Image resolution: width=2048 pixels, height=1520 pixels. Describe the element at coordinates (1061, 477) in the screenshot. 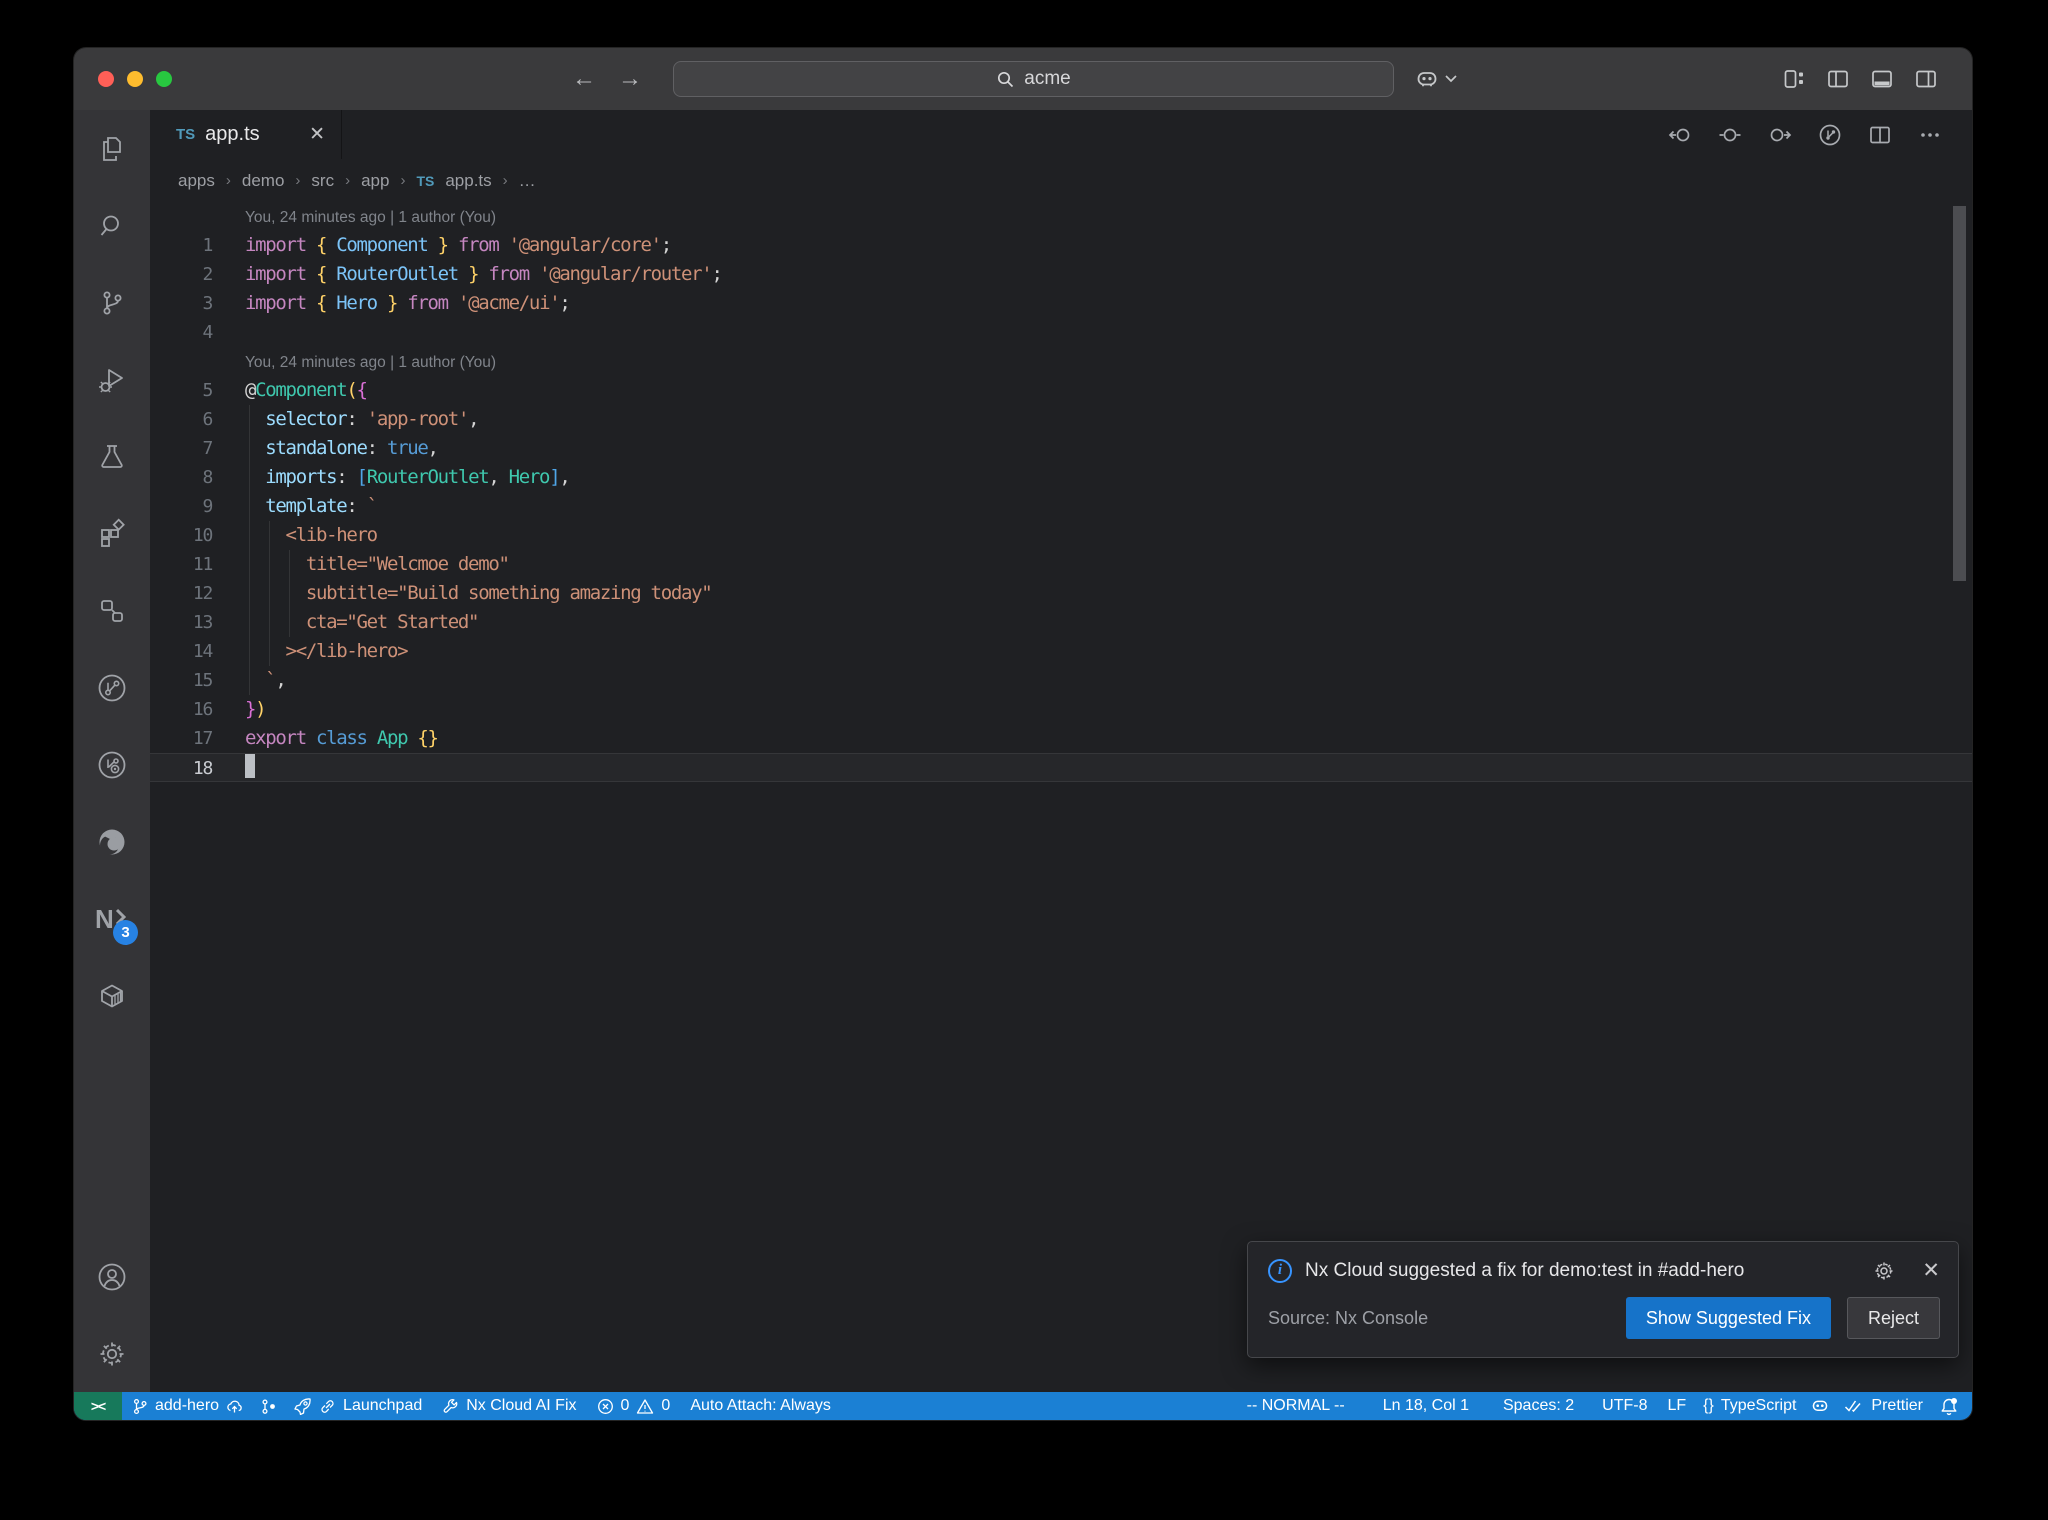

I see `code-line: 8 imports: [RouterOutlet, Hero],` at that location.